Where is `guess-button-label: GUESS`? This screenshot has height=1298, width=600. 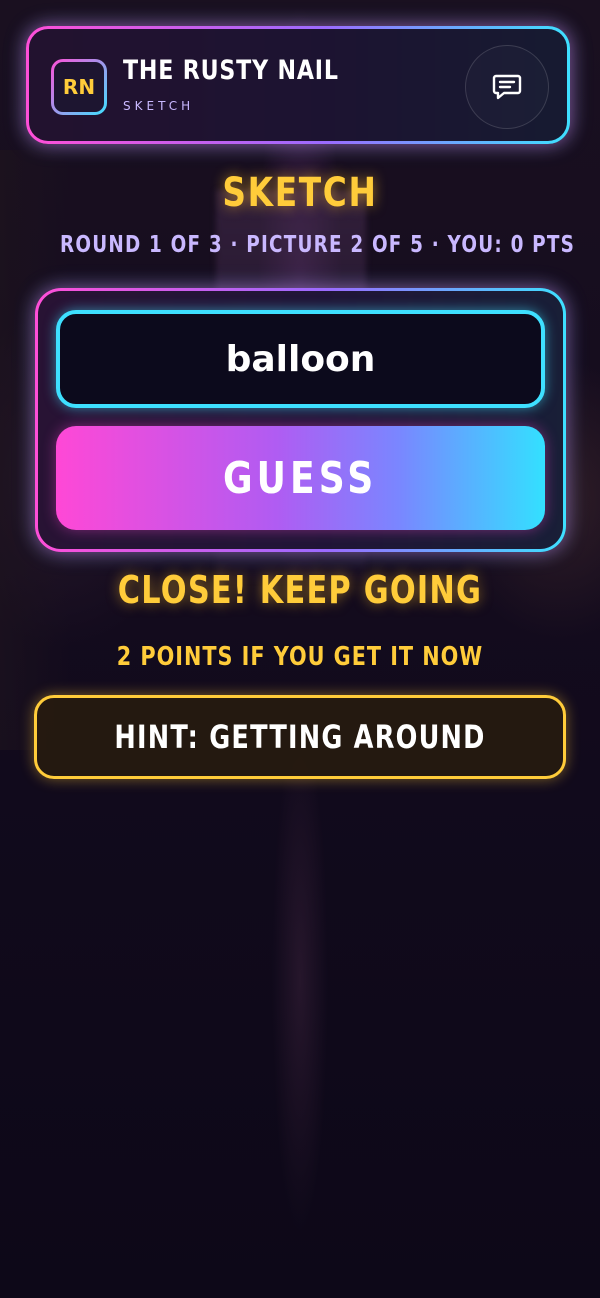
guess-button-label: GUESS is located at coordinates (300, 478).